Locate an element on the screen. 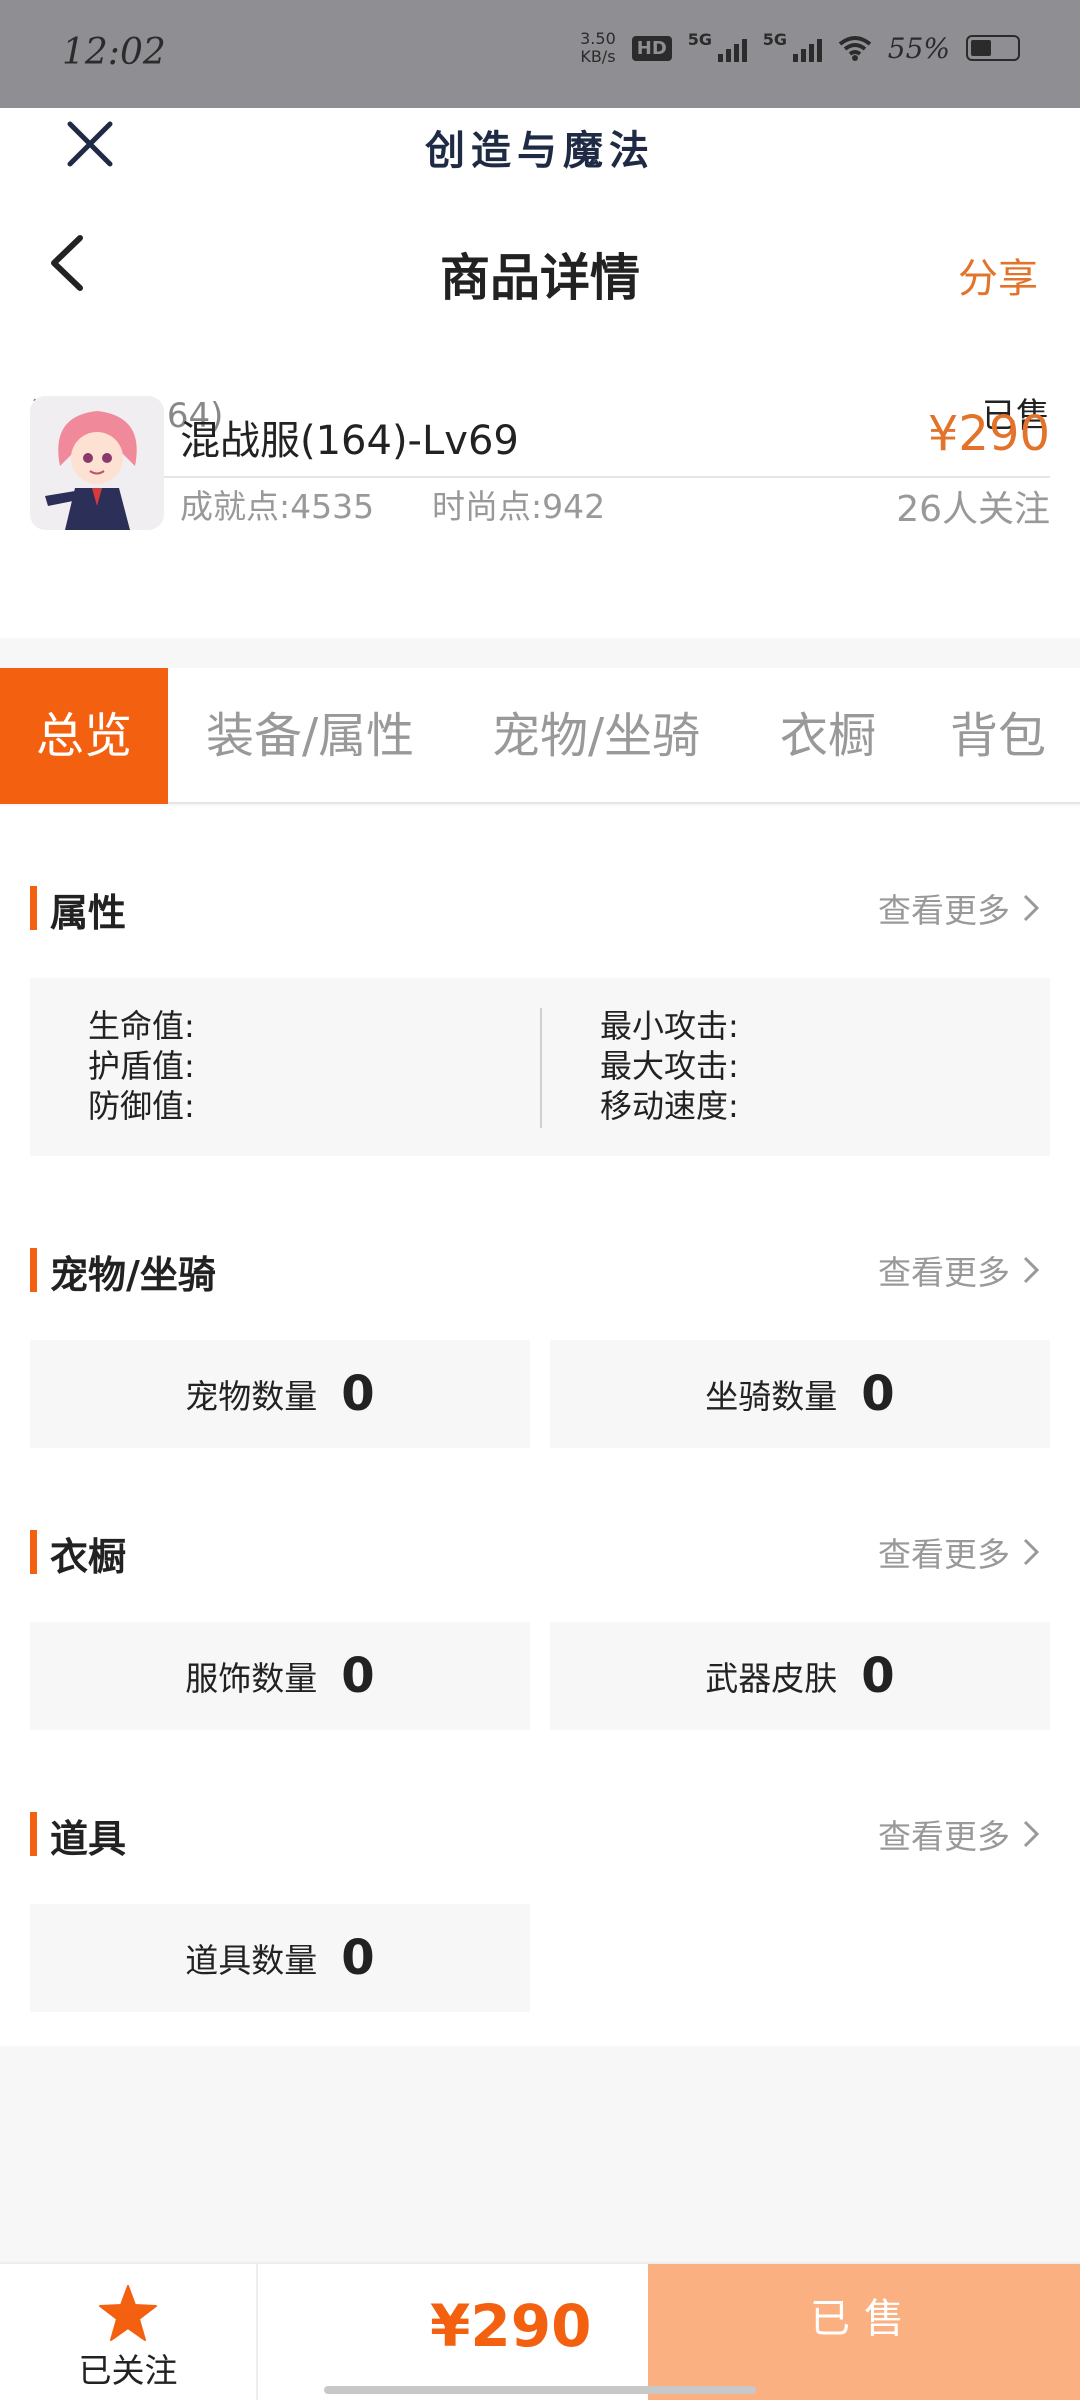 Image resolution: width=1080 pixels, height=2400 pixels. tab-overview: 总览 is located at coordinates (84, 736).